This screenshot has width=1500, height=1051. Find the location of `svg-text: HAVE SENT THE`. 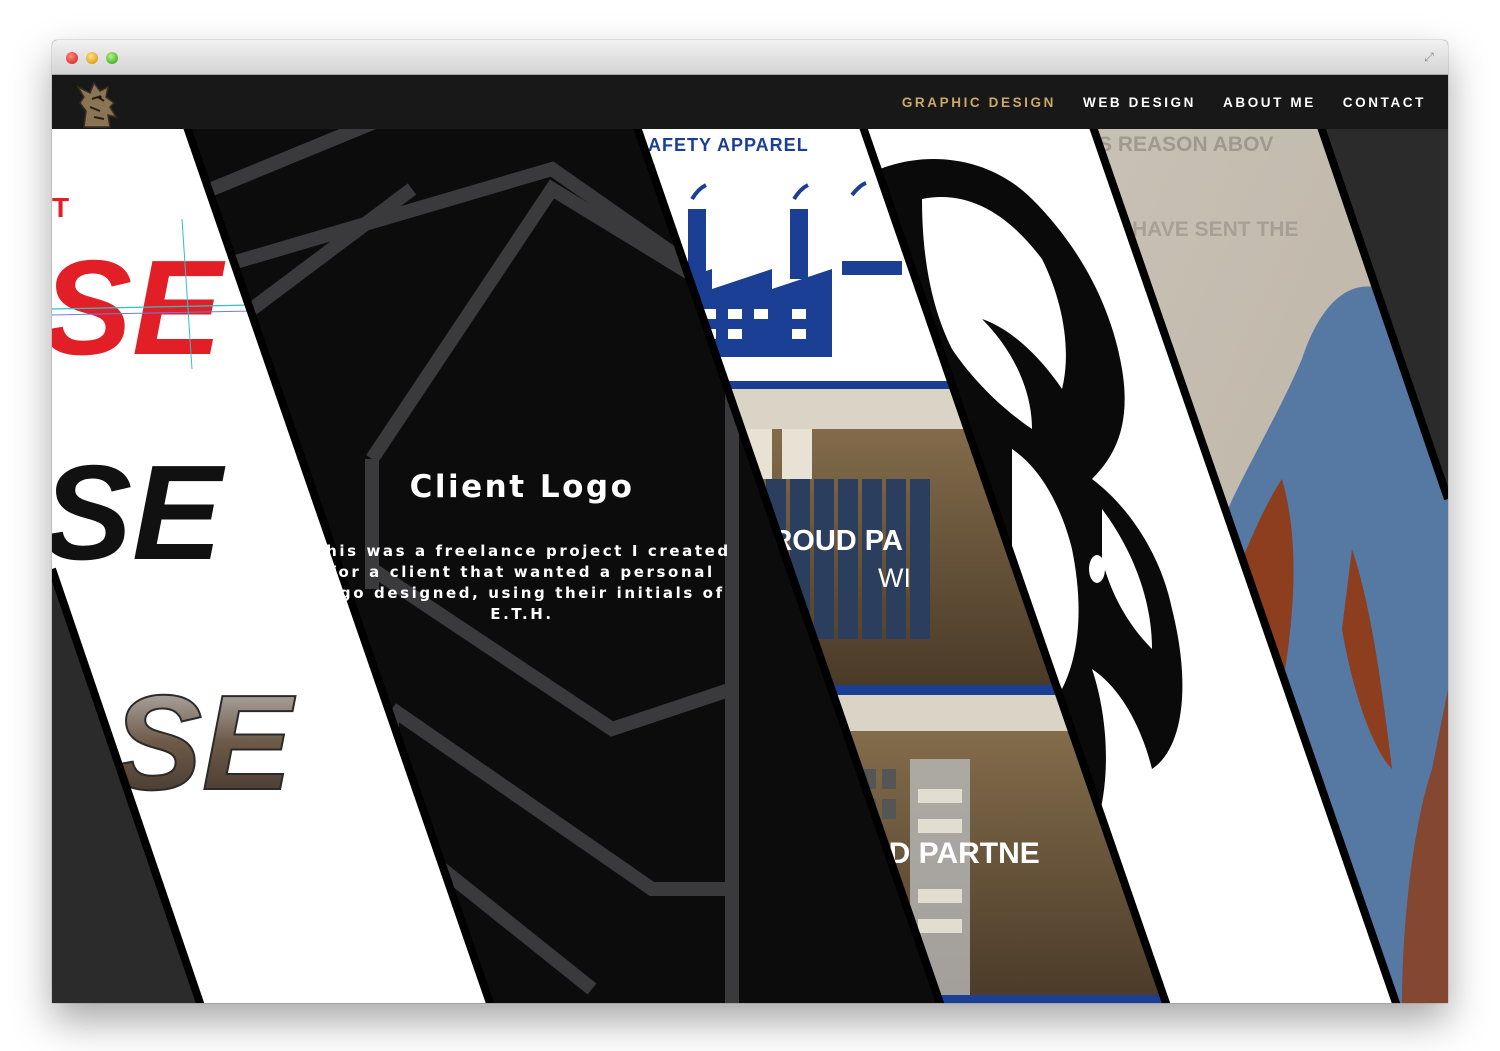

svg-text: HAVE SENT THE is located at coordinates (1215, 229).